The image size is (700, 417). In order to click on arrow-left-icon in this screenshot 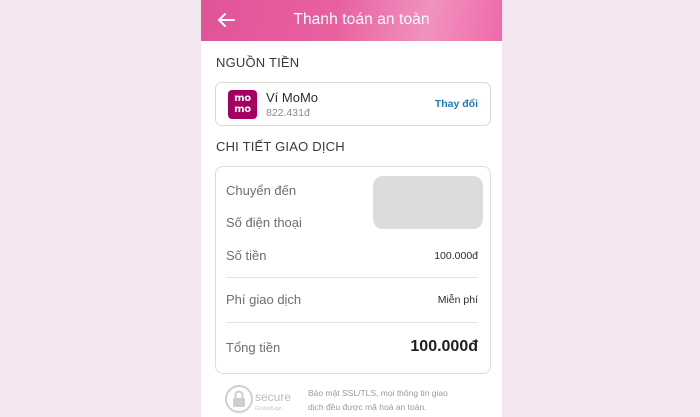, I will do `click(226, 20)`.